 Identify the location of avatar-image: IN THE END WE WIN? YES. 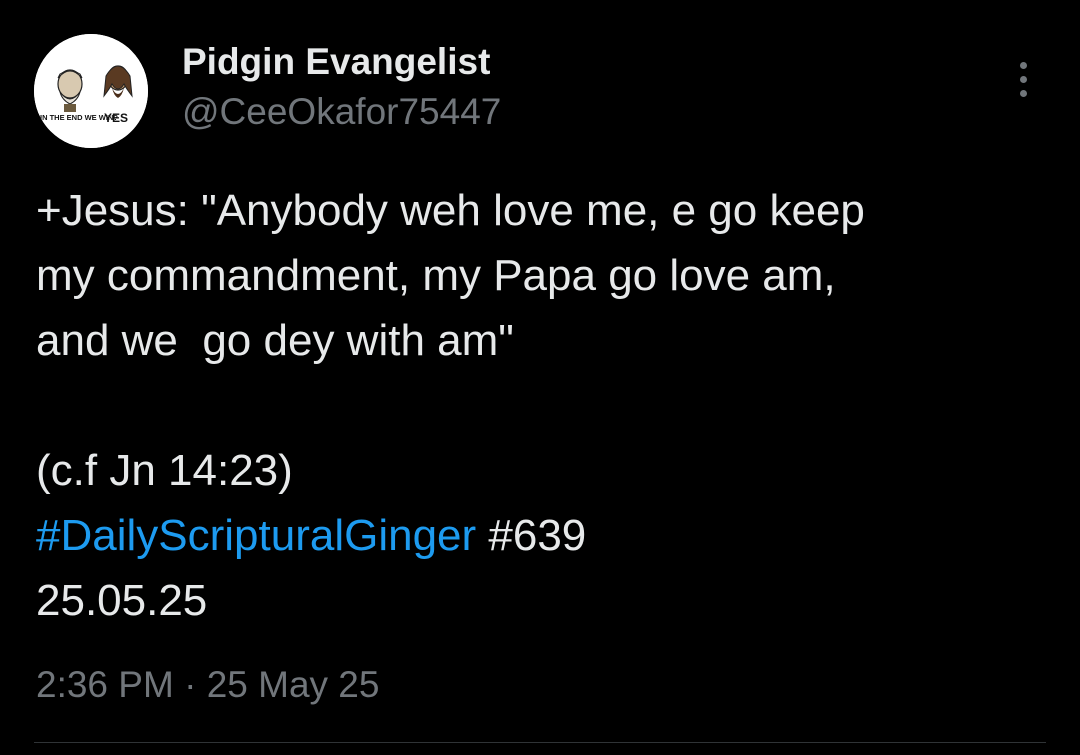
(91, 91).